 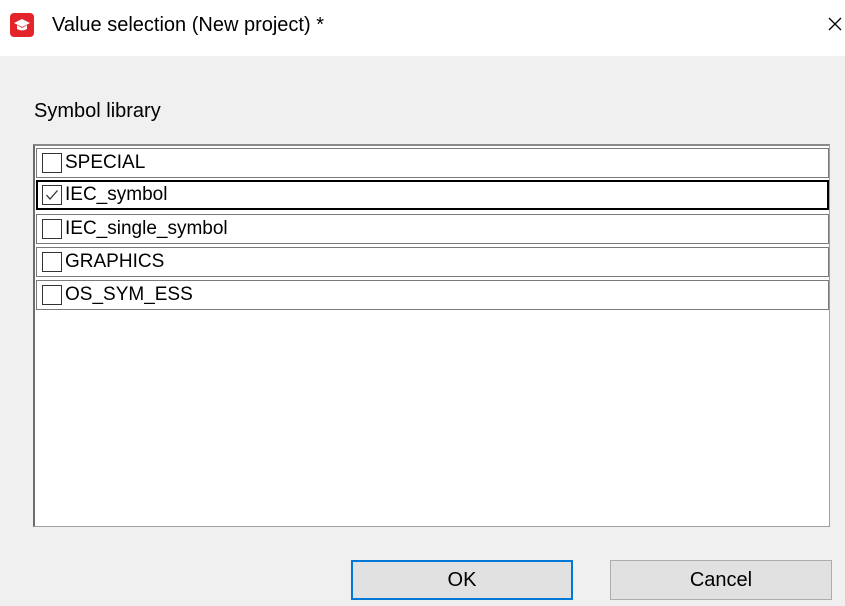 I want to click on list-item-label: IEC_single_symbol, so click(x=146, y=228).